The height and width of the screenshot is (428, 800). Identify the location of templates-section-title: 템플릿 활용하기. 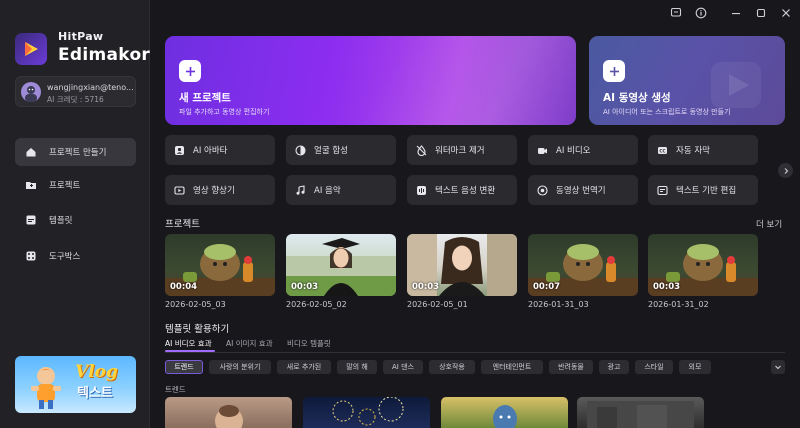
(197, 329).